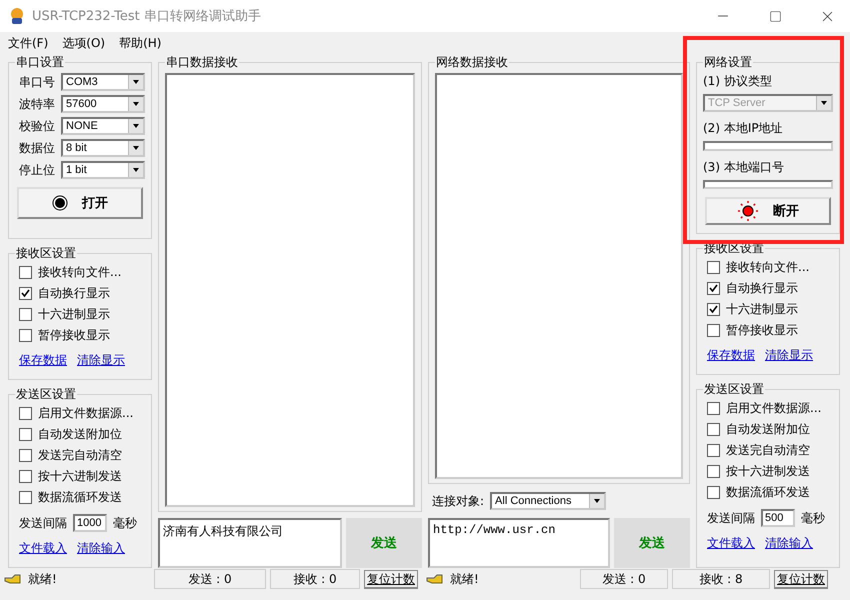  Describe the element at coordinates (17, 16) in the screenshot. I see `app-icon` at that location.